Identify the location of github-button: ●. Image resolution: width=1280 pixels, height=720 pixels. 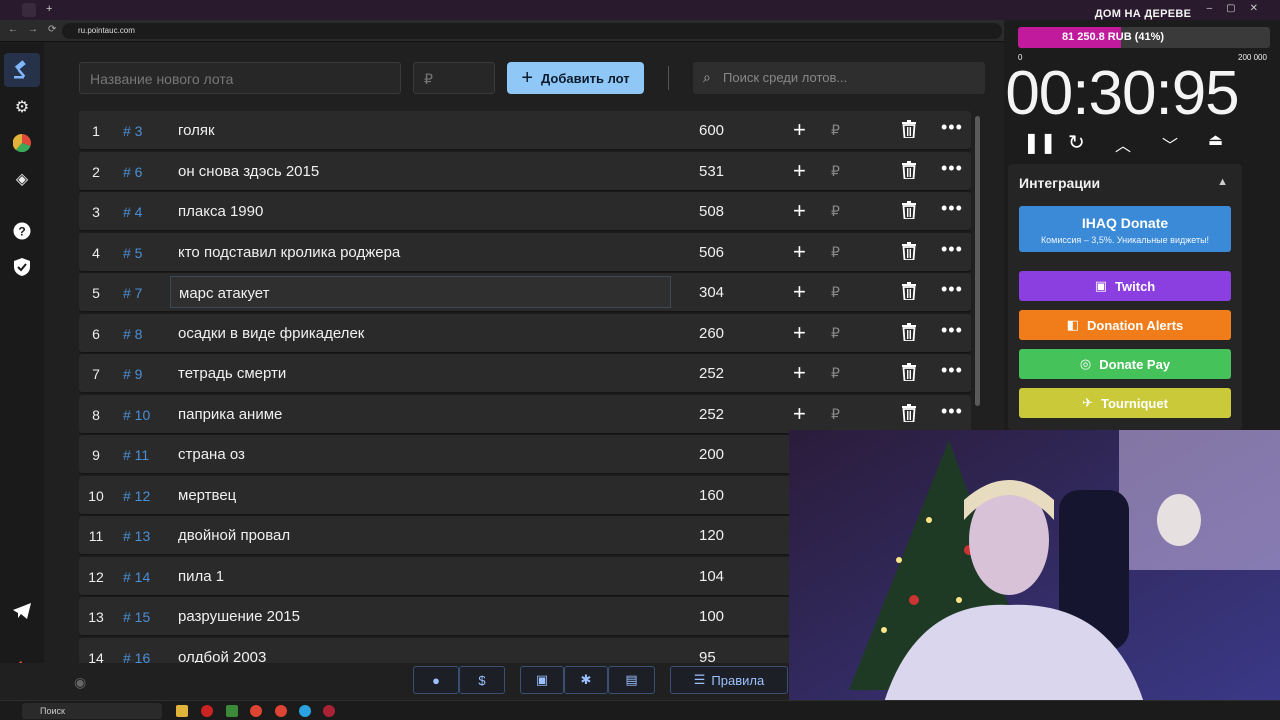
(436, 680).